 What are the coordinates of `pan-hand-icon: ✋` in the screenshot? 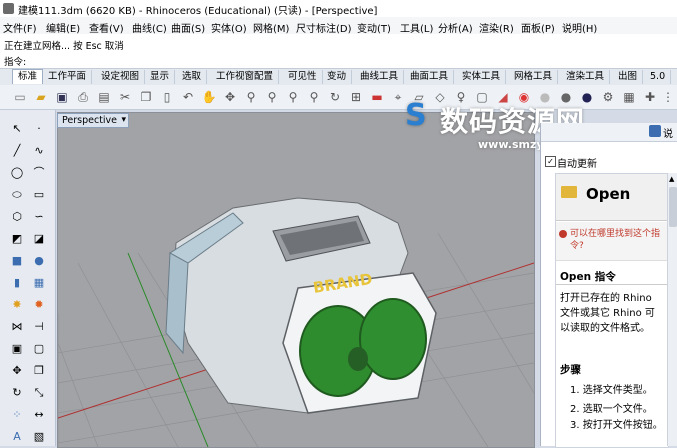 It's located at (209, 97).